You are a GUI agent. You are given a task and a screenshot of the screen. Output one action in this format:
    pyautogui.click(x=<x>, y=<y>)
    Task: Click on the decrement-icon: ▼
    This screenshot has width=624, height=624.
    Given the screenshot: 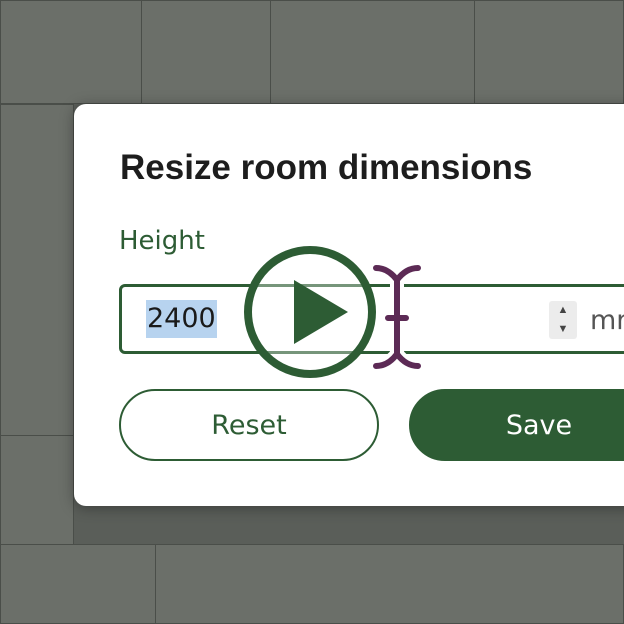 What is the action you would take?
    pyautogui.click(x=563, y=329)
    